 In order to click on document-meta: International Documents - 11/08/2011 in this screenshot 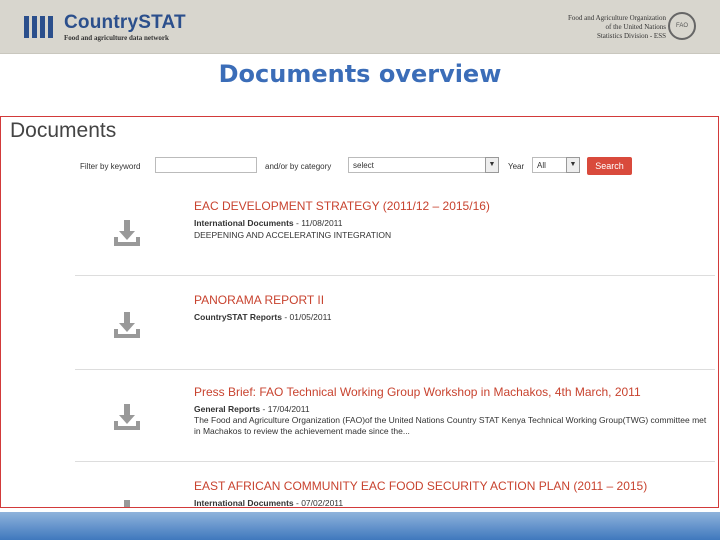, I will do `click(268, 223)`.